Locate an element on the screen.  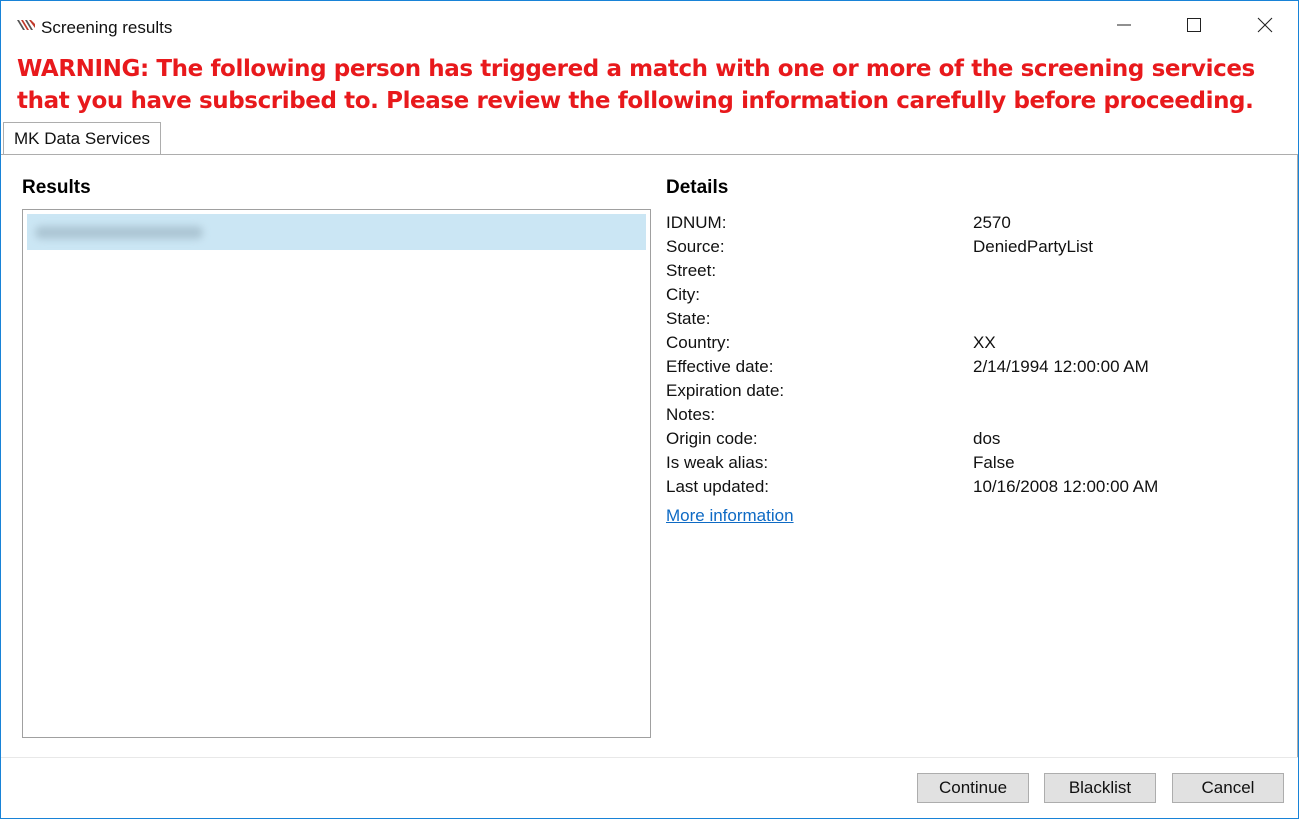
detail-row-source: Source: DeniedPartyList is located at coordinates (976, 247).